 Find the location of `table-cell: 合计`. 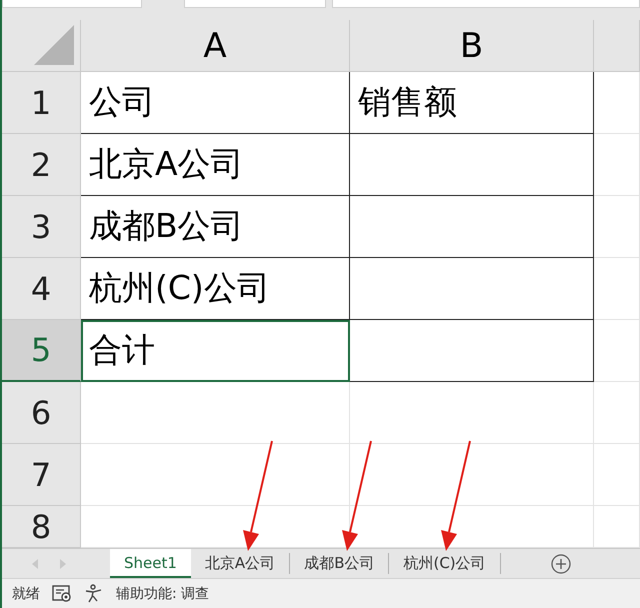

table-cell: 合计 is located at coordinates (215, 351).